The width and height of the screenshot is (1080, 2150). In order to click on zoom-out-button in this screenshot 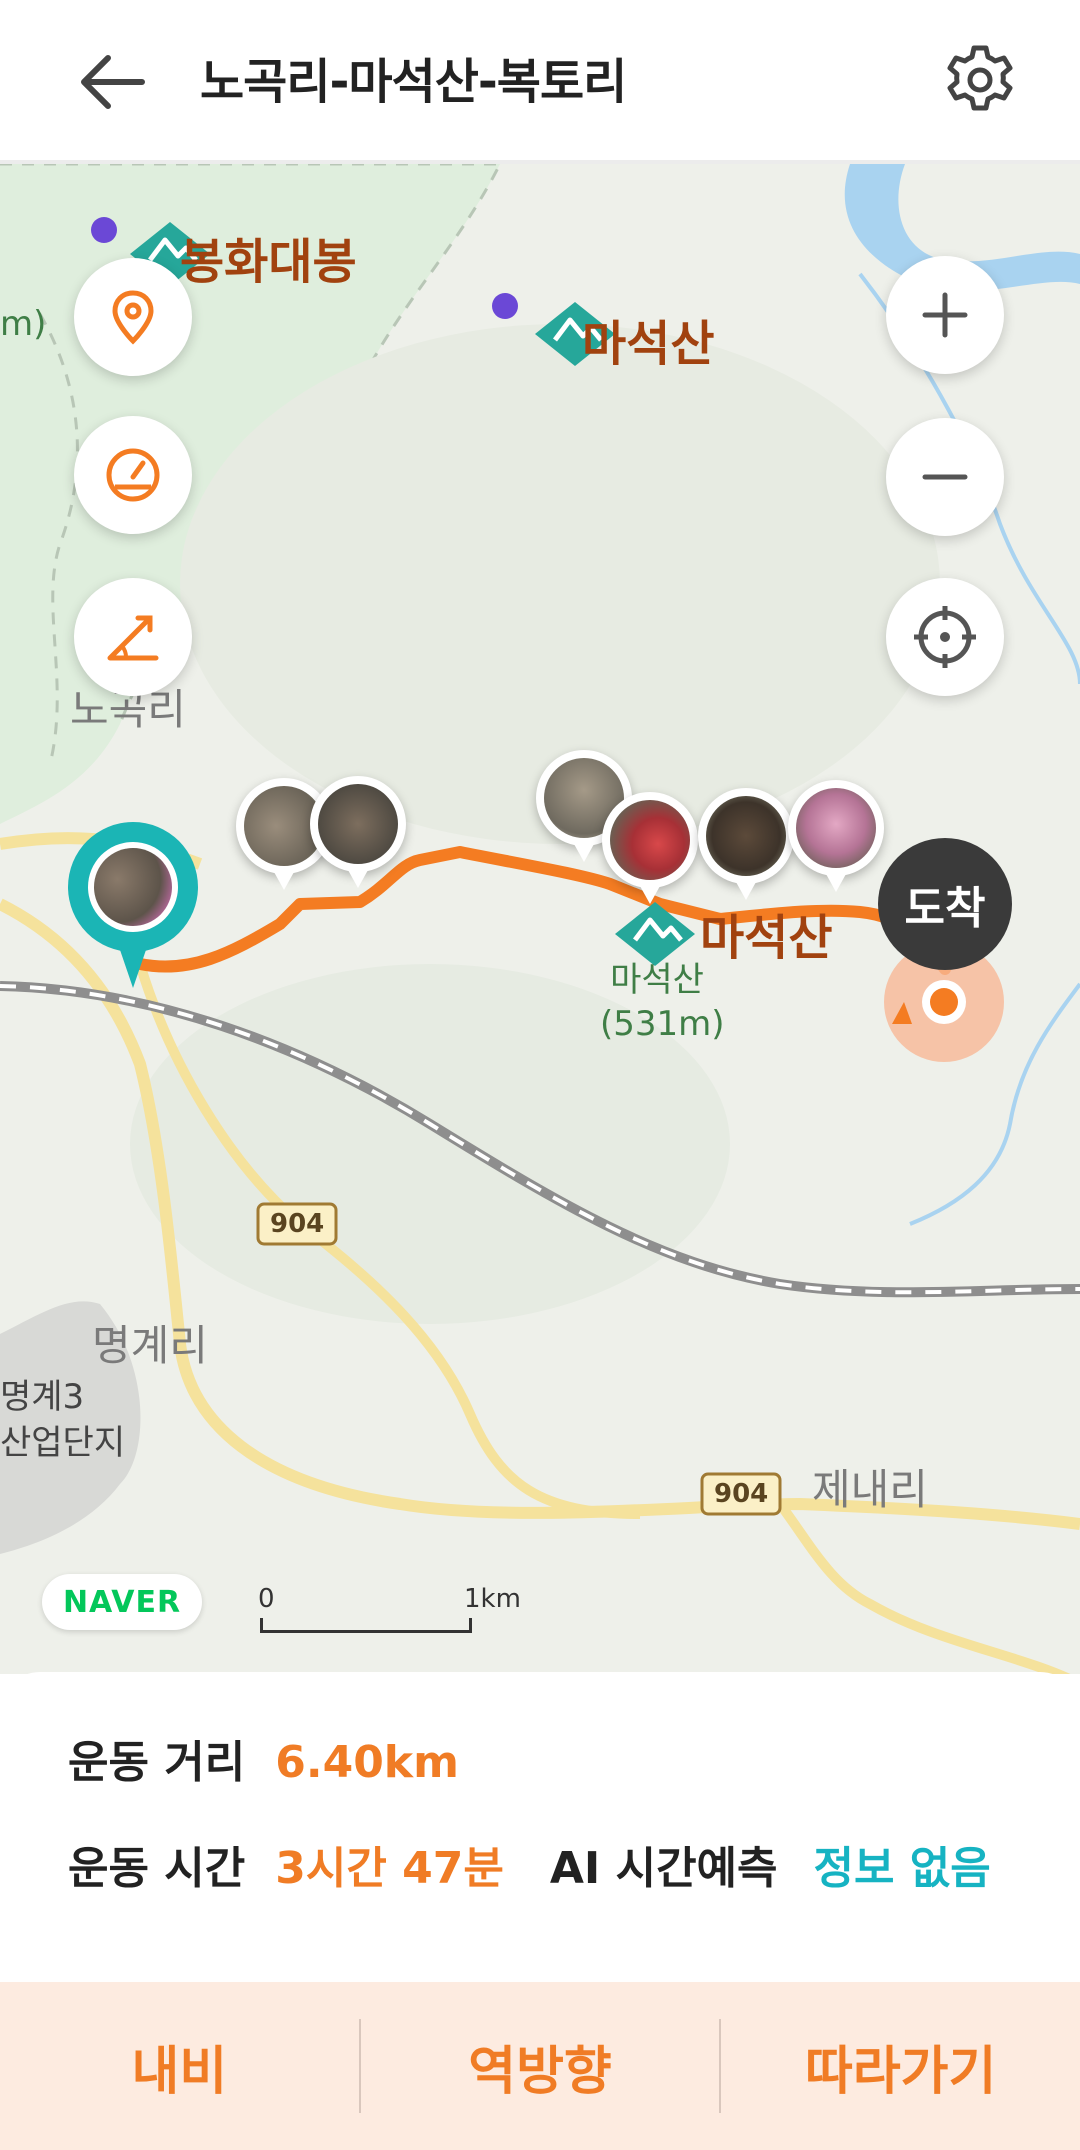, I will do `click(945, 477)`.